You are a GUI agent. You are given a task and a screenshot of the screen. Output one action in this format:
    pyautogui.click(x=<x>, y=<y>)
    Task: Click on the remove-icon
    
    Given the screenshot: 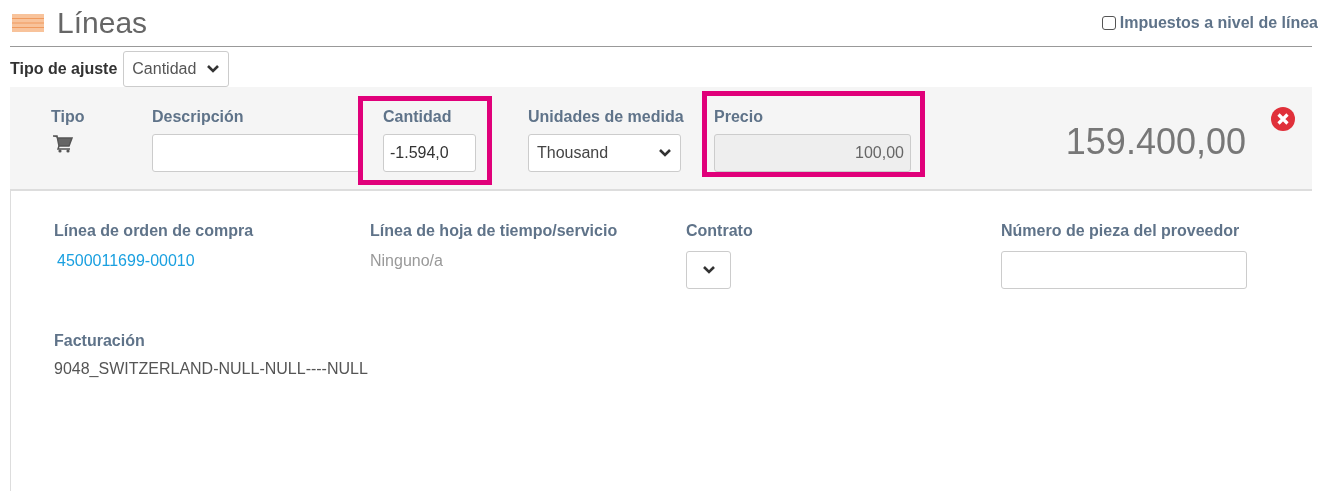 What is the action you would take?
    pyautogui.click(x=1283, y=119)
    